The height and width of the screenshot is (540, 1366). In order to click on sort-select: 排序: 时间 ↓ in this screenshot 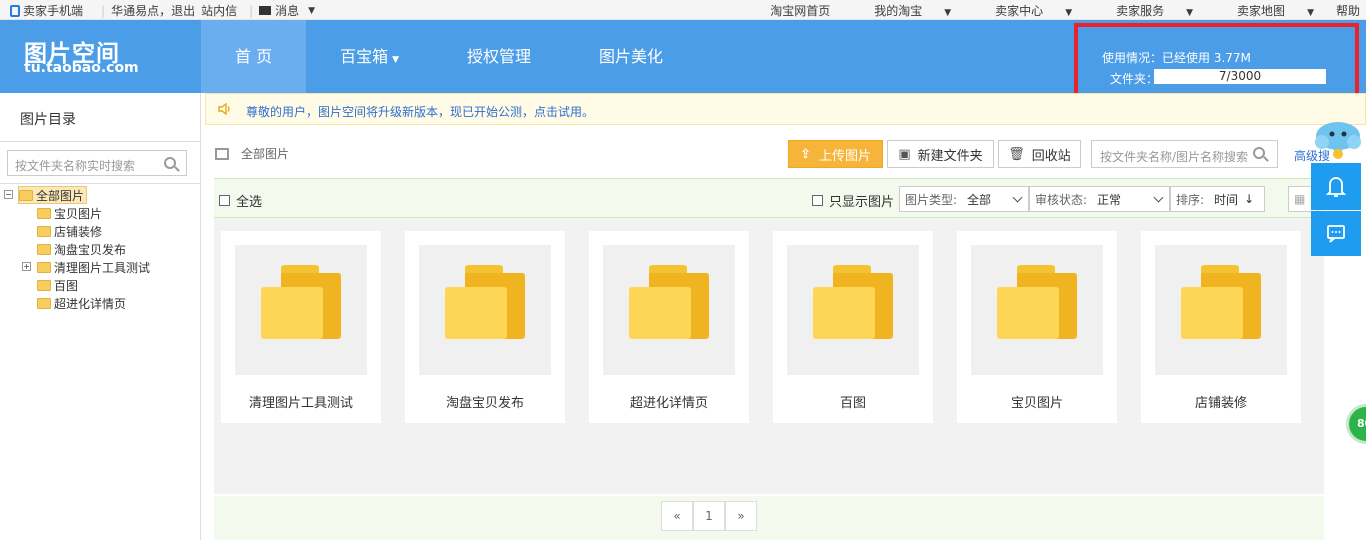, I will do `click(1217, 199)`.